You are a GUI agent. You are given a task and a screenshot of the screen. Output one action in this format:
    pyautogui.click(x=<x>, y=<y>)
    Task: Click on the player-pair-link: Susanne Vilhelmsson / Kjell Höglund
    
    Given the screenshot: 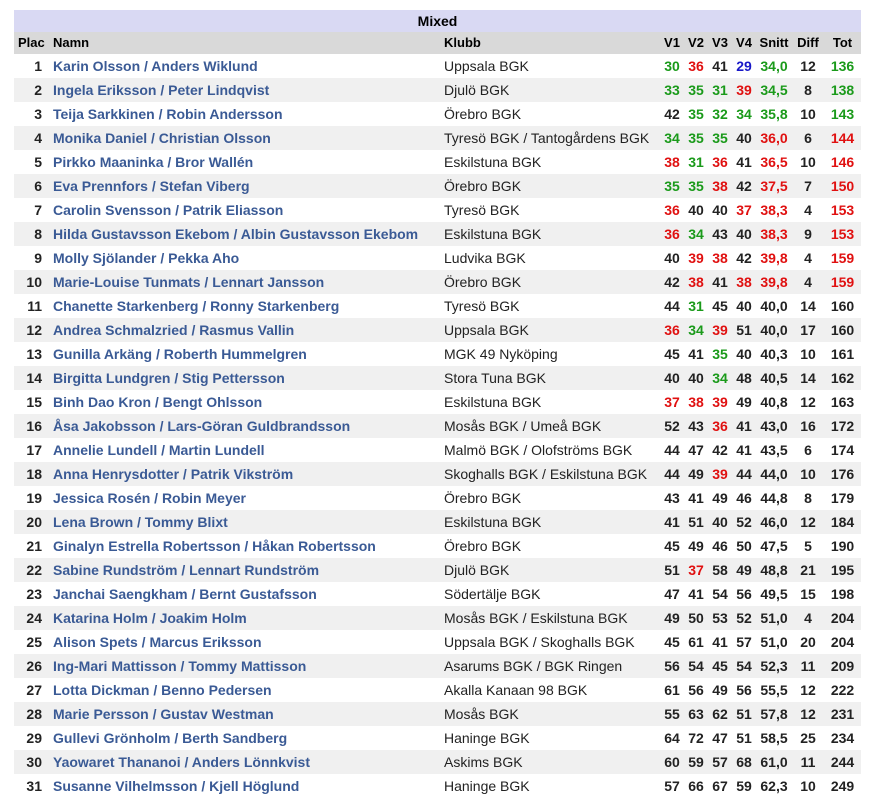 What is the action you would take?
    pyautogui.click(x=176, y=786)
    